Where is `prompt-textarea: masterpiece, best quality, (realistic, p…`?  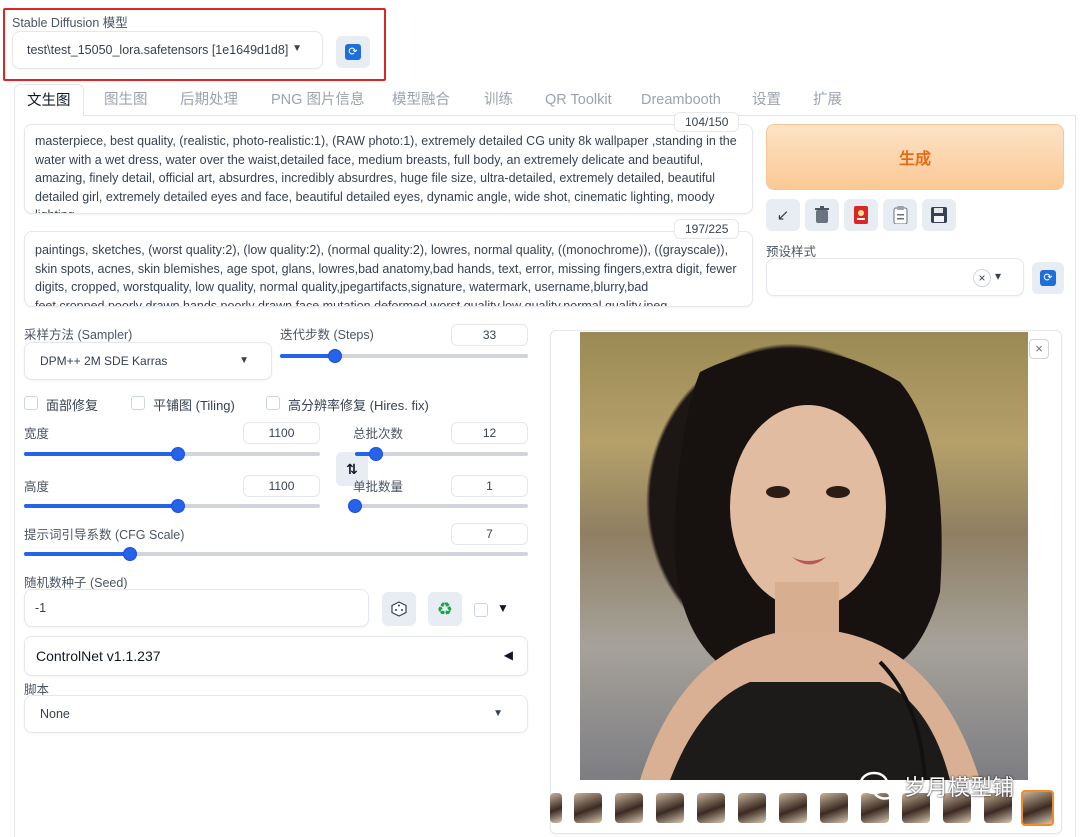 prompt-textarea: masterpiece, best quality, (realistic, p… is located at coordinates (388, 169).